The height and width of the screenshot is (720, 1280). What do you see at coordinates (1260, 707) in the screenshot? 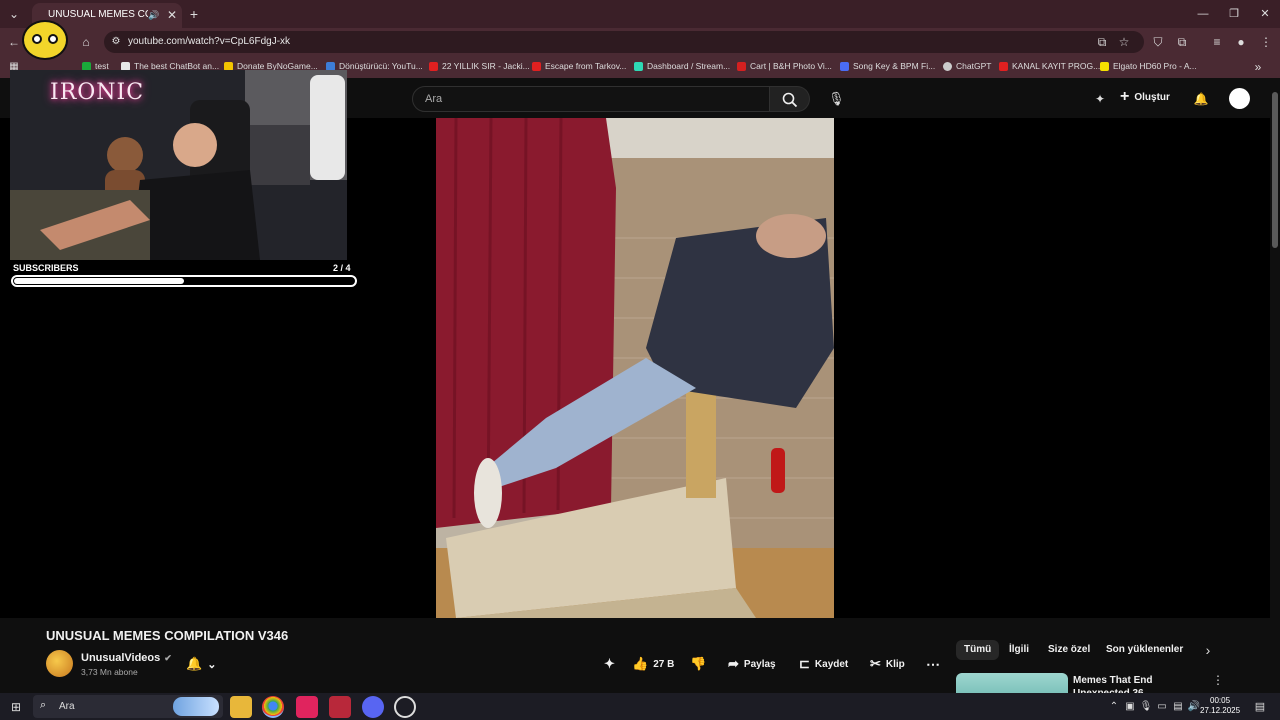
I see `notification-center-icon: ▤` at bounding box center [1260, 707].